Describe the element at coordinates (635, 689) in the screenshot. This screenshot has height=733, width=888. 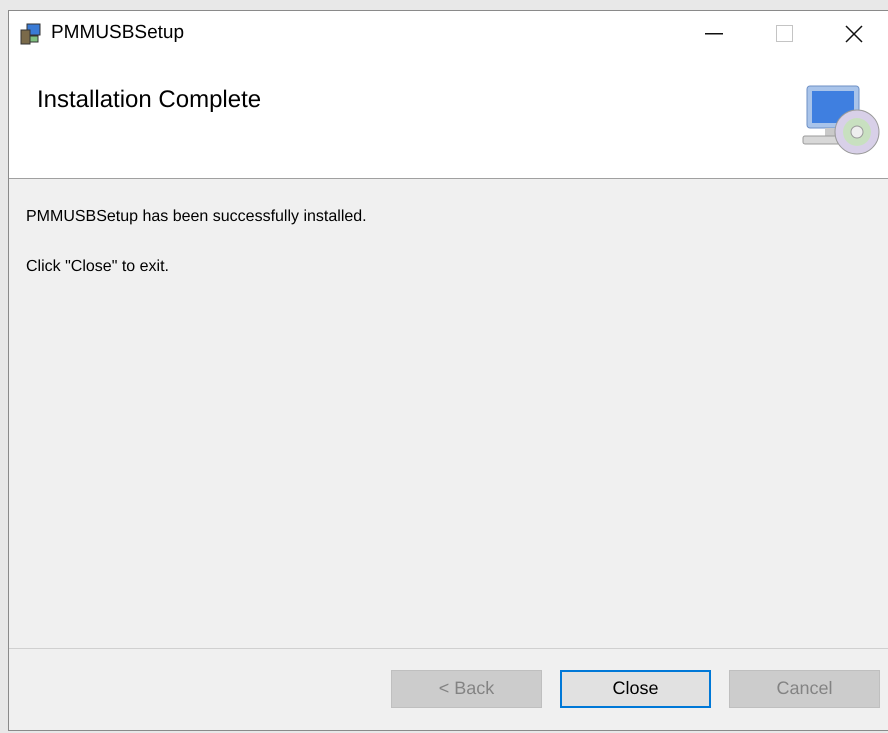
I see `dialog-button: Close` at that location.